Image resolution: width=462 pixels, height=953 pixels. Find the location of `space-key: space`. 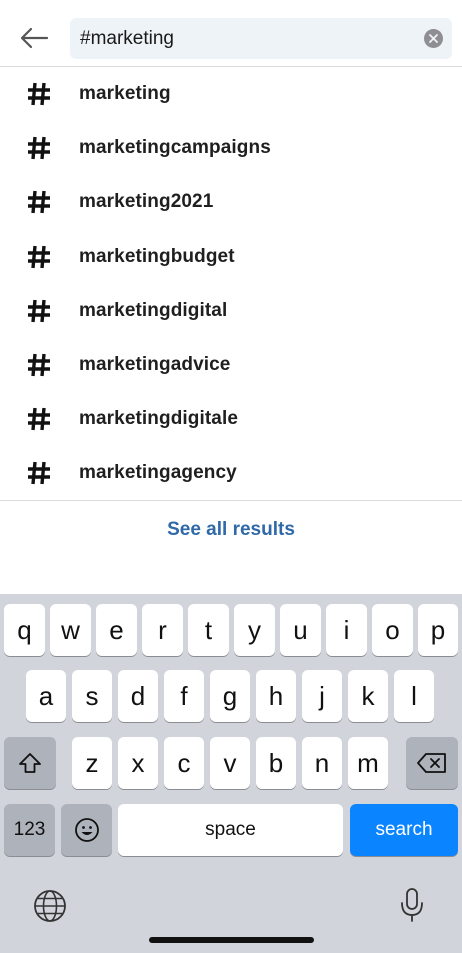

space-key: space is located at coordinates (230, 830).